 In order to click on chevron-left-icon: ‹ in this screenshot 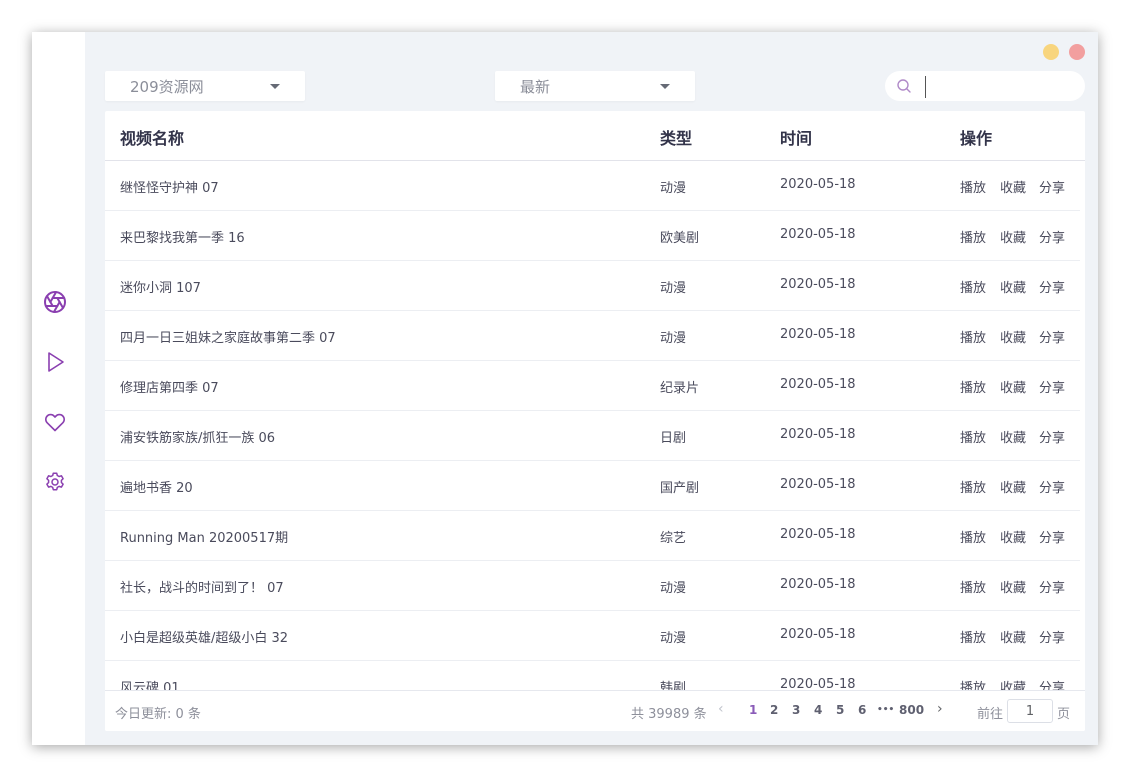, I will do `click(721, 709)`.